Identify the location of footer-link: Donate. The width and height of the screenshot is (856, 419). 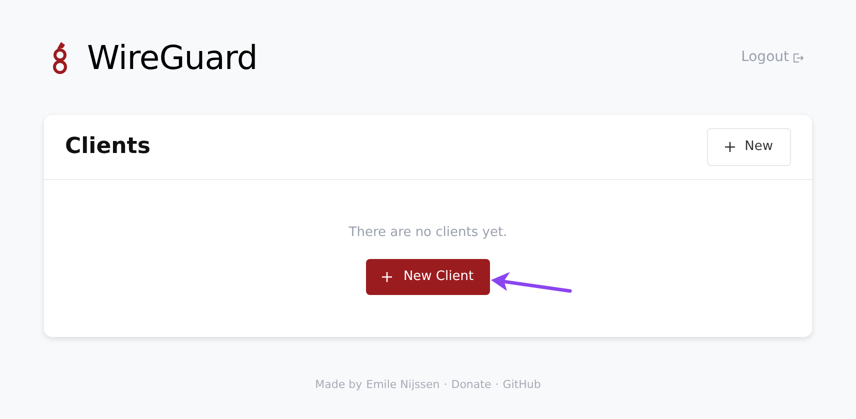
(471, 385).